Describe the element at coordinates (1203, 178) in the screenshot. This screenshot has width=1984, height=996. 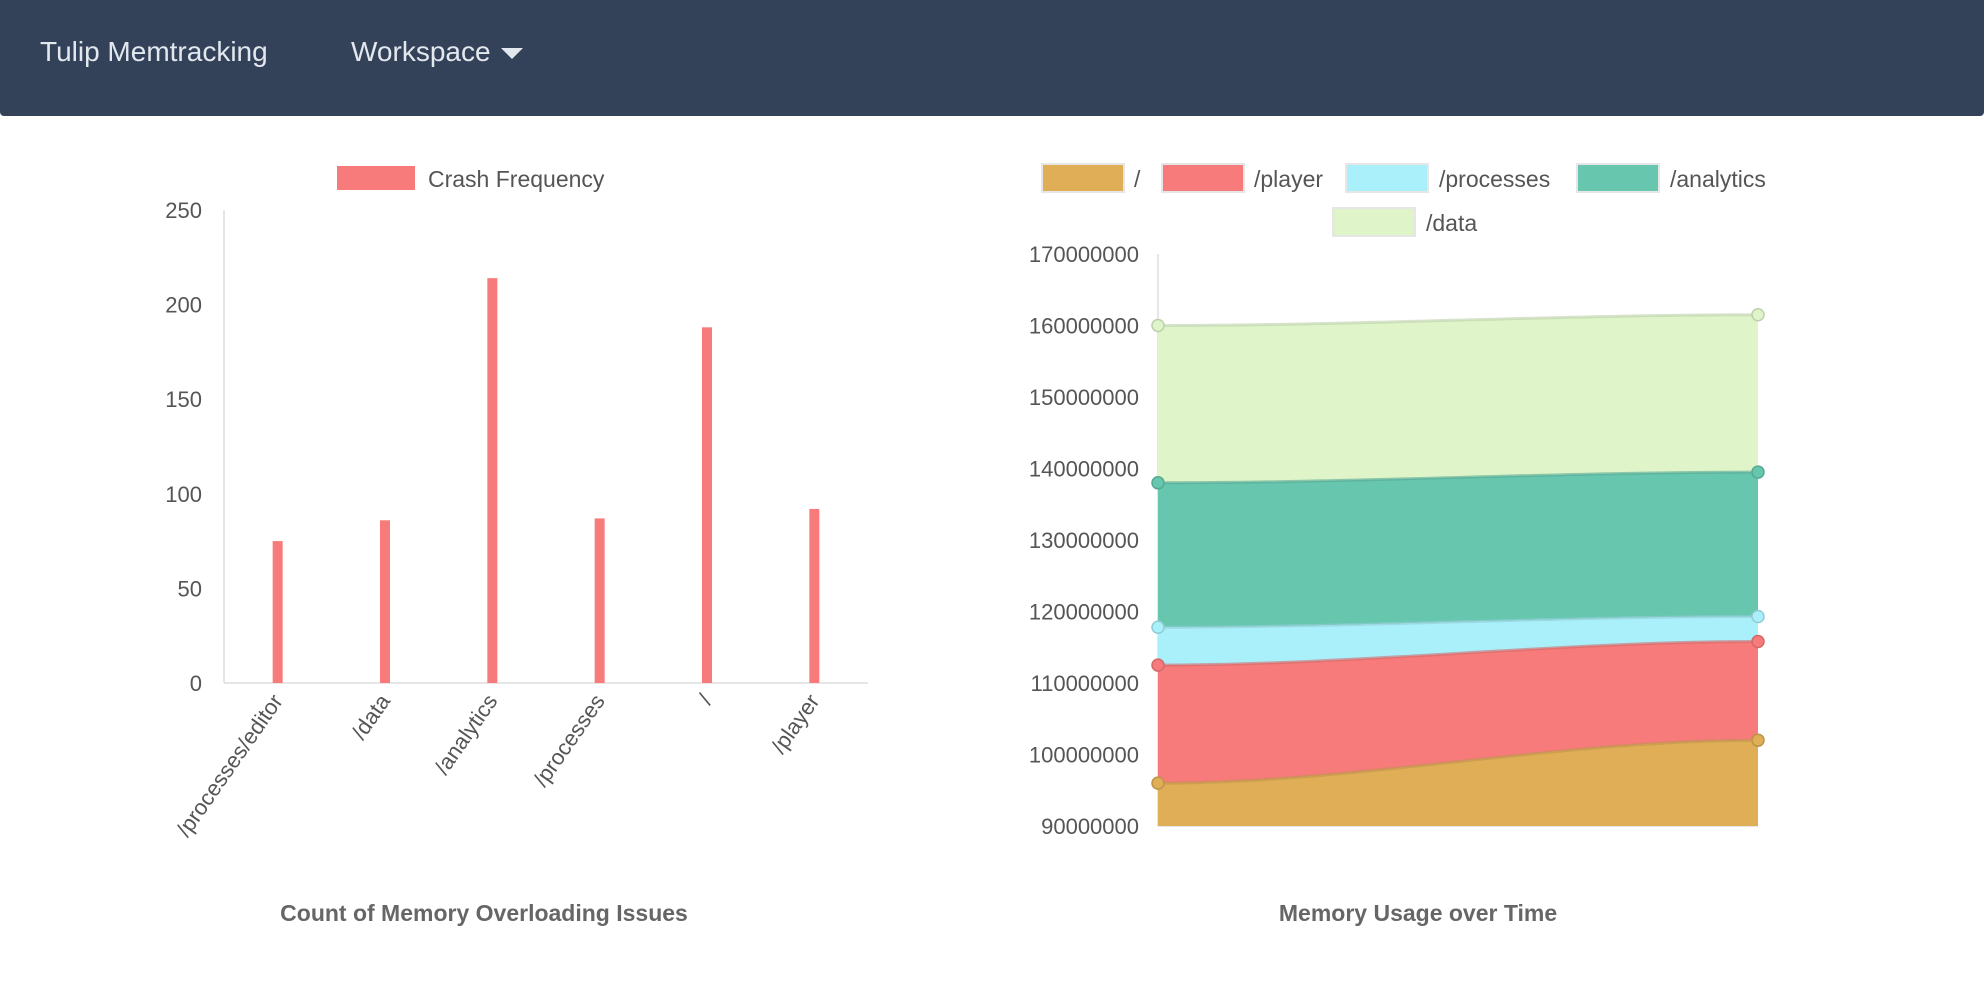
I see `legend-swatch-player` at that location.